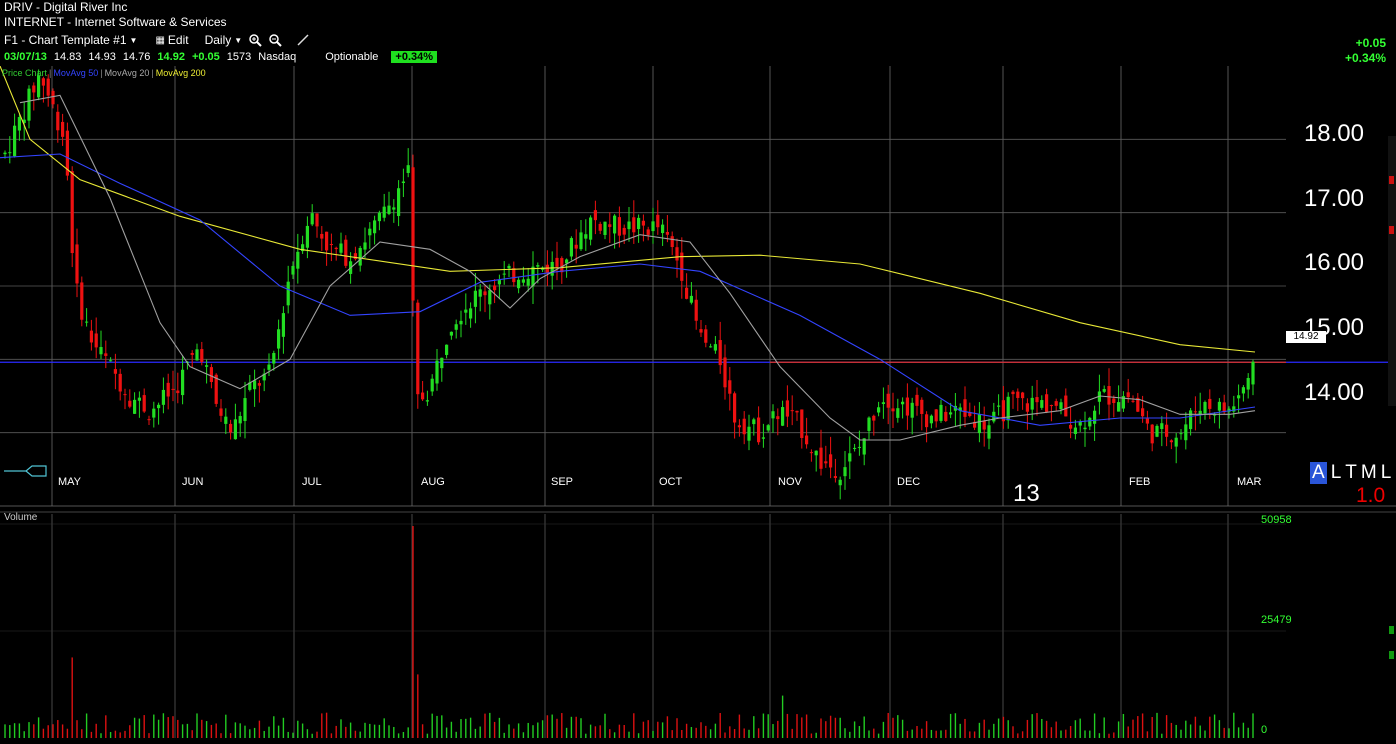 The image size is (1396, 744). Describe the element at coordinates (218, 40) in the screenshot. I see `period-label: Daily` at that location.